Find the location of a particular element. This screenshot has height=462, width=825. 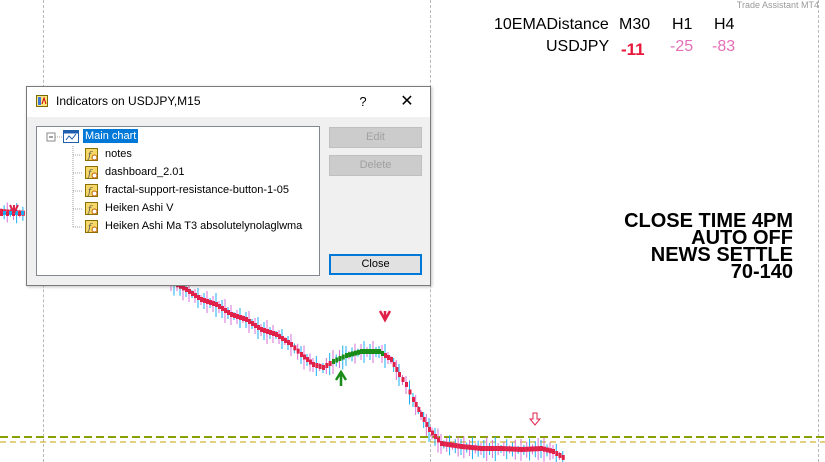

buy-arrow-icon is located at coordinates (341, 377).